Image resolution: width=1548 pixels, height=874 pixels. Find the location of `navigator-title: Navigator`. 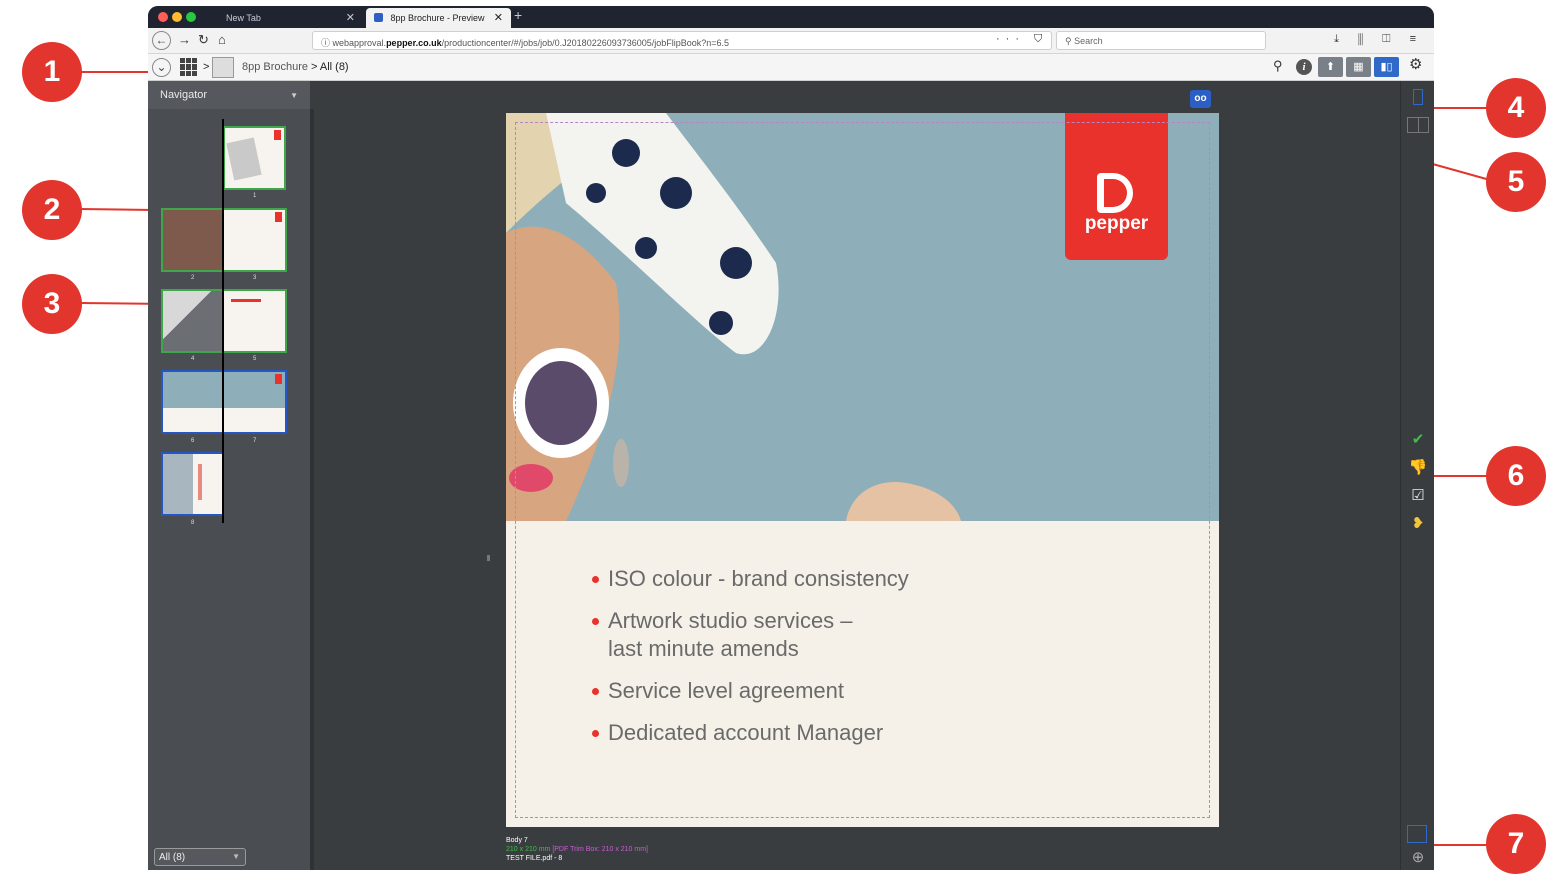

navigator-title: Navigator is located at coordinates (184, 95).